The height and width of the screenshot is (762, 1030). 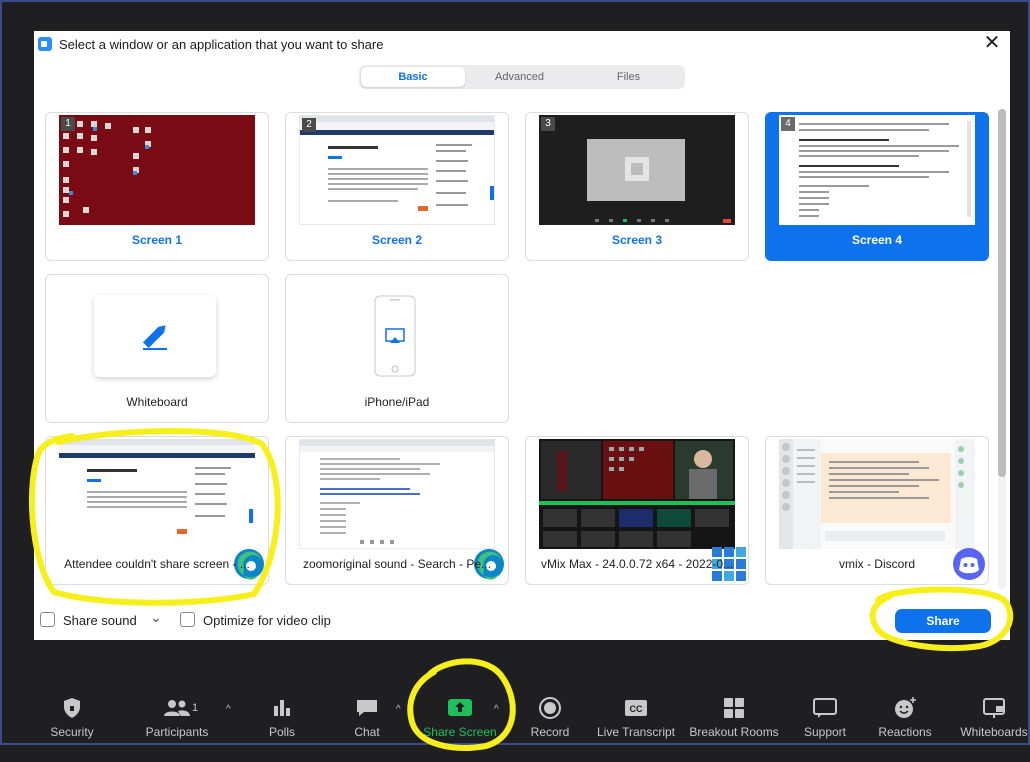 I want to click on whiteboards-icon, so click(x=994, y=708).